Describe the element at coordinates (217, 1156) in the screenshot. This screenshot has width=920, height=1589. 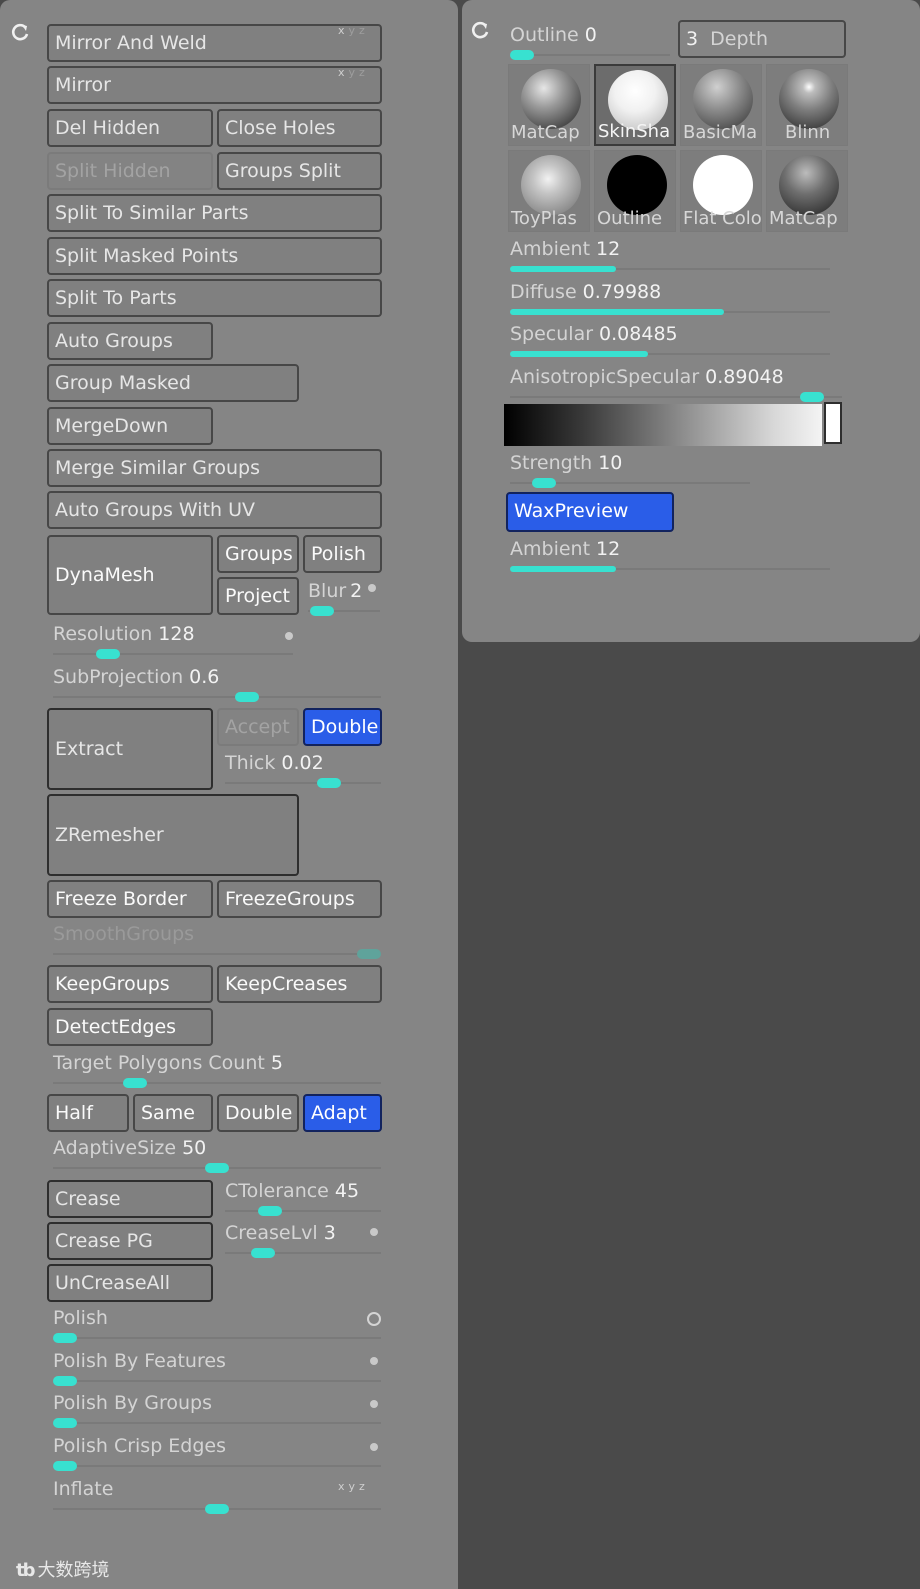
I see `adaptive-size-slider: AdaptiveSize 50` at that location.